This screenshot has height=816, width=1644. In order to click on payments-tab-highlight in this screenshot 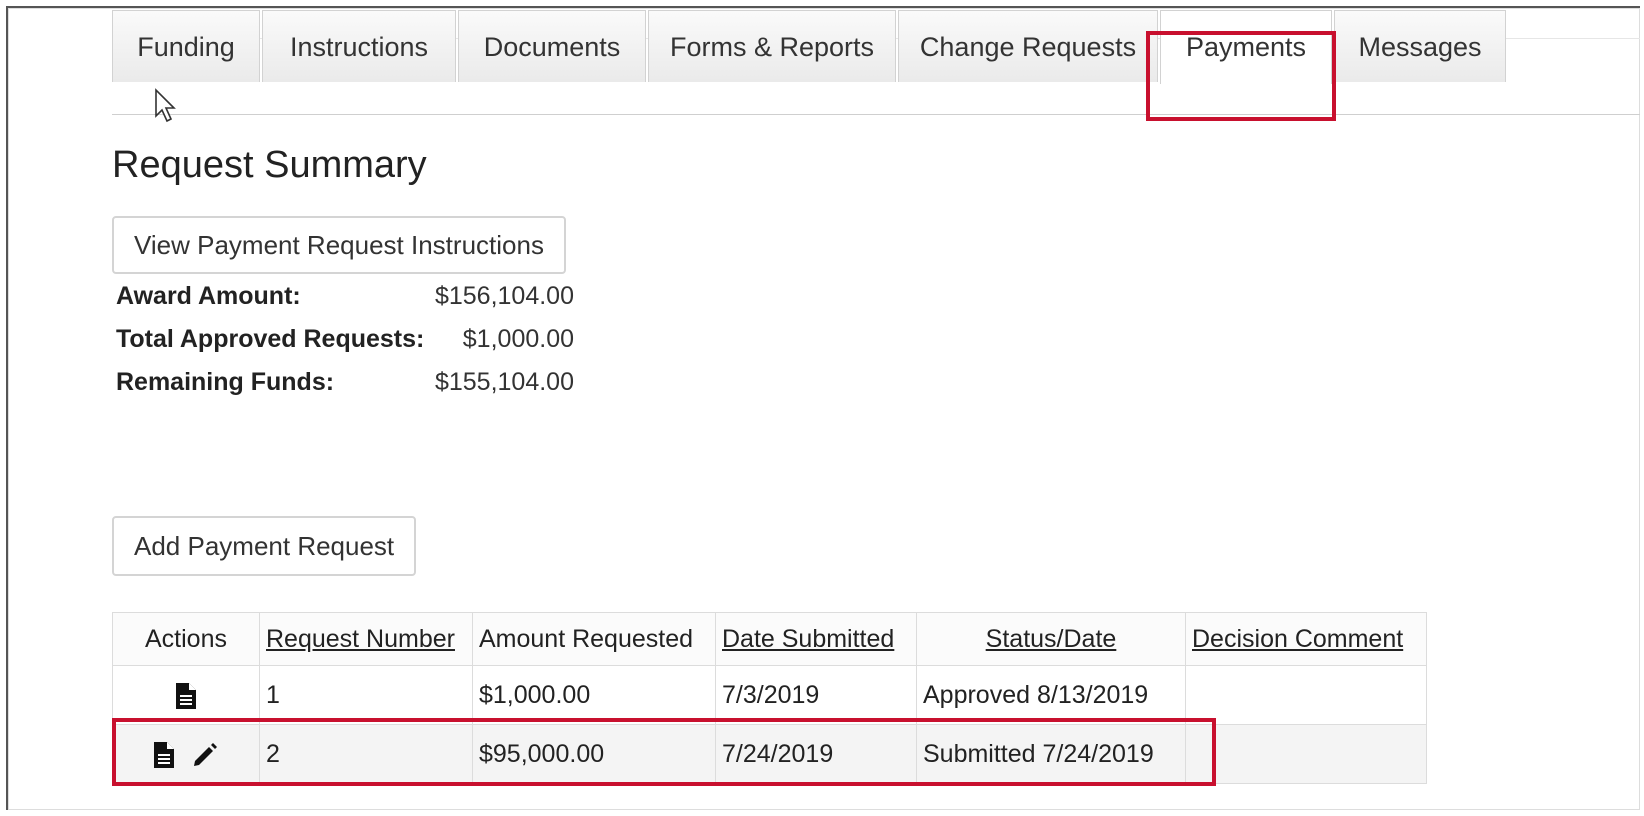, I will do `click(1241, 76)`.